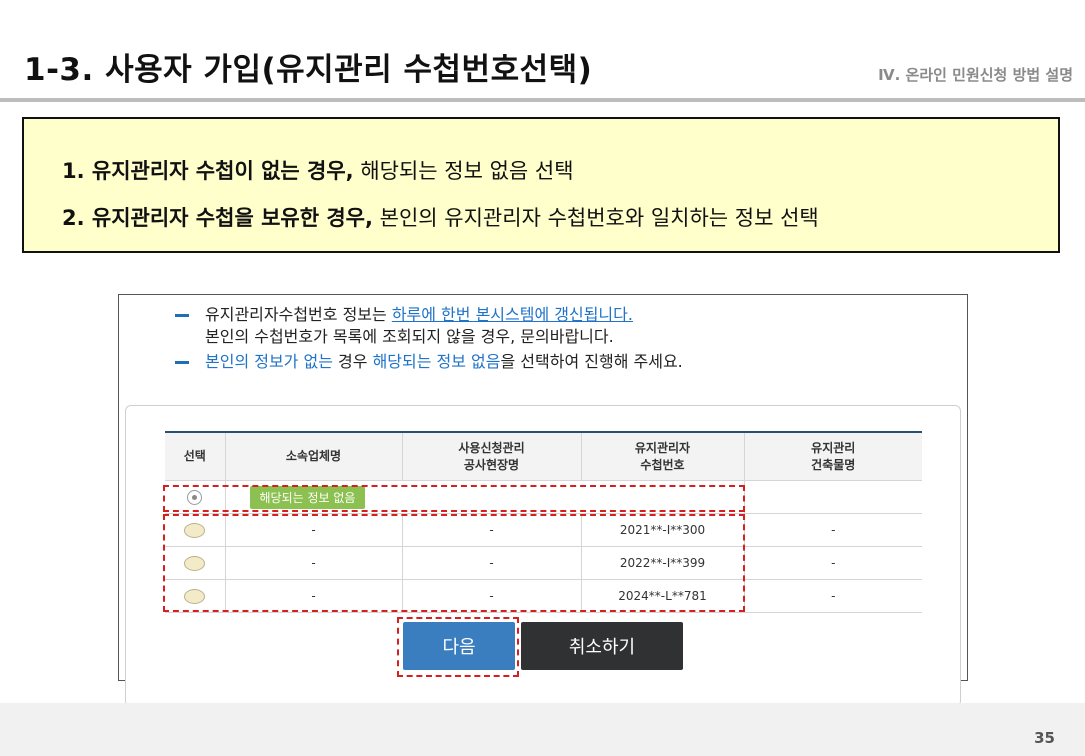  What do you see at coordinates (542, 729) in the screenshot?
I see `footer-bar: 35` at bounding box center [542, 729].